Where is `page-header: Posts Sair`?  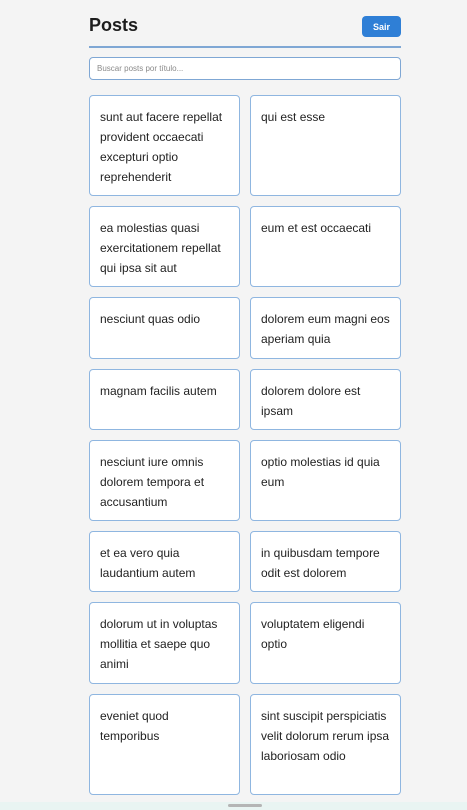 page-header: Posts Sair is located at coordinates (245, 24).